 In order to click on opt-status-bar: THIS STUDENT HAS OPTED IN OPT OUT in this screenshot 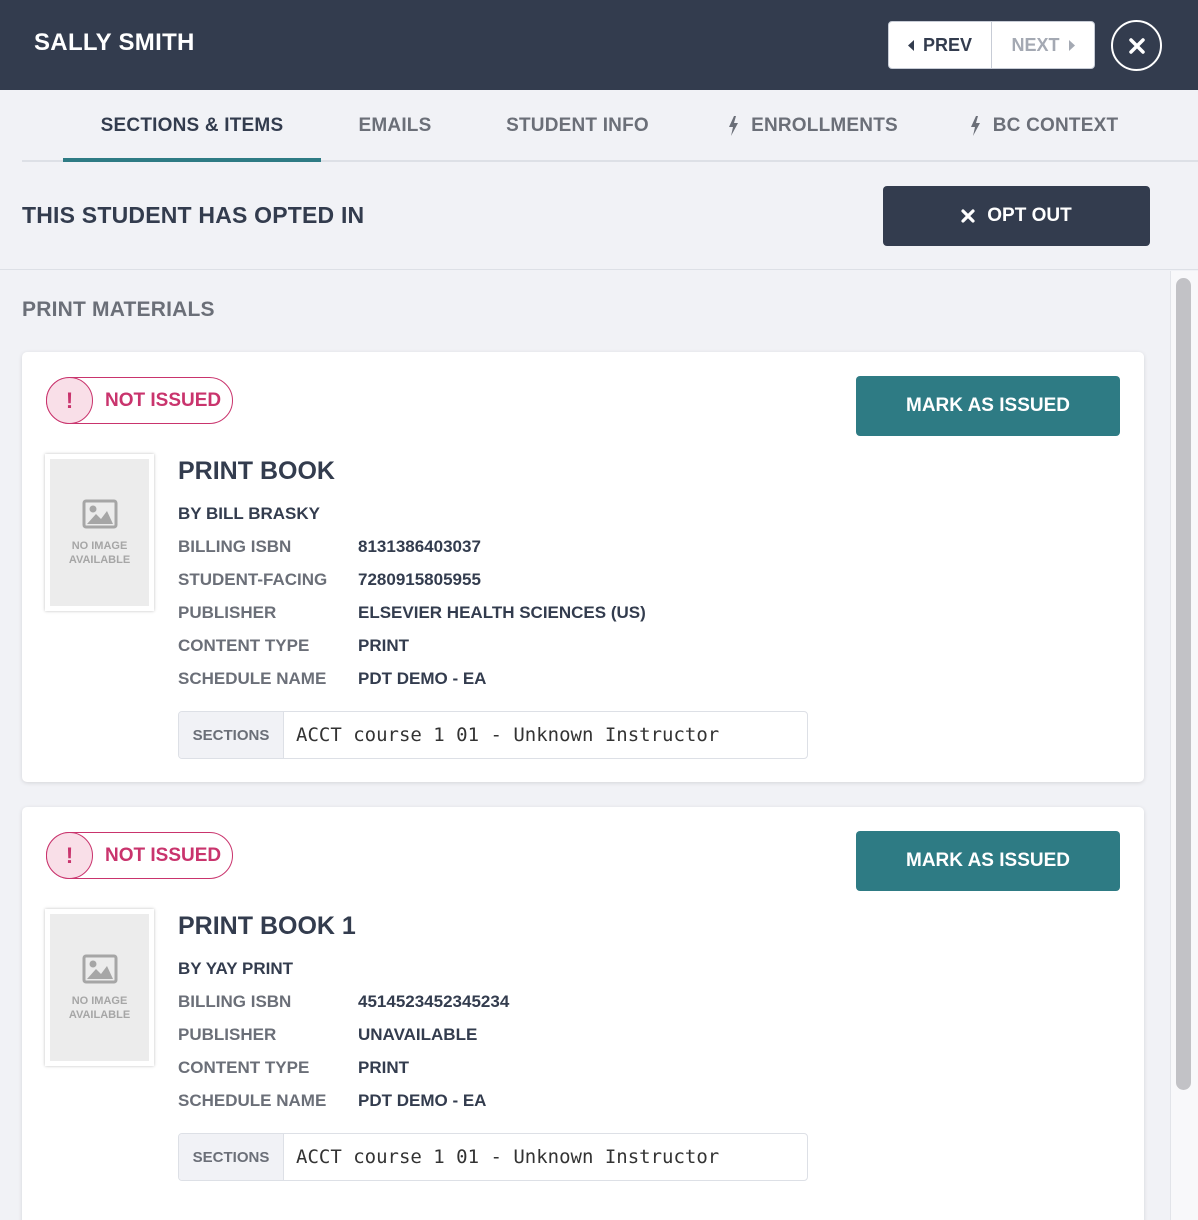, I will do `click(599, 216)`.